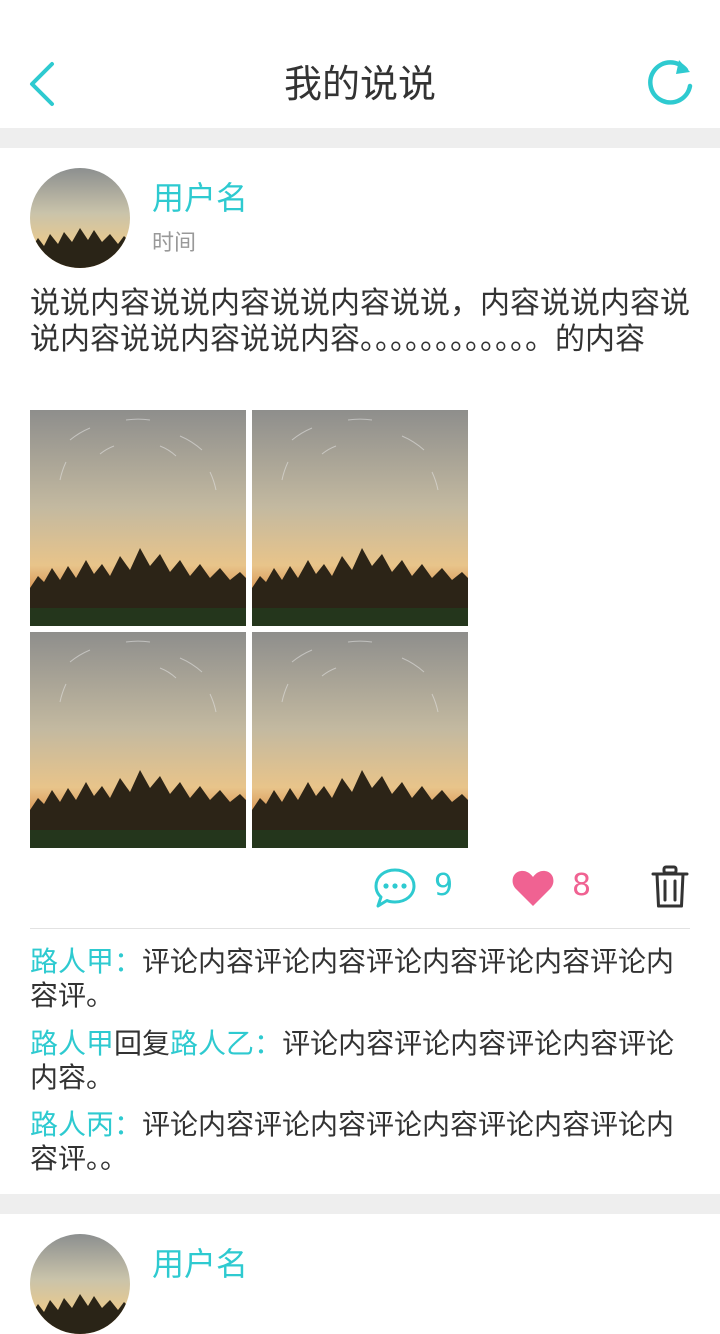  What do you see at coordinates (359, 84) in the screenshot?
I see `page-title: 我的说说` at bounding box center [359, 84].